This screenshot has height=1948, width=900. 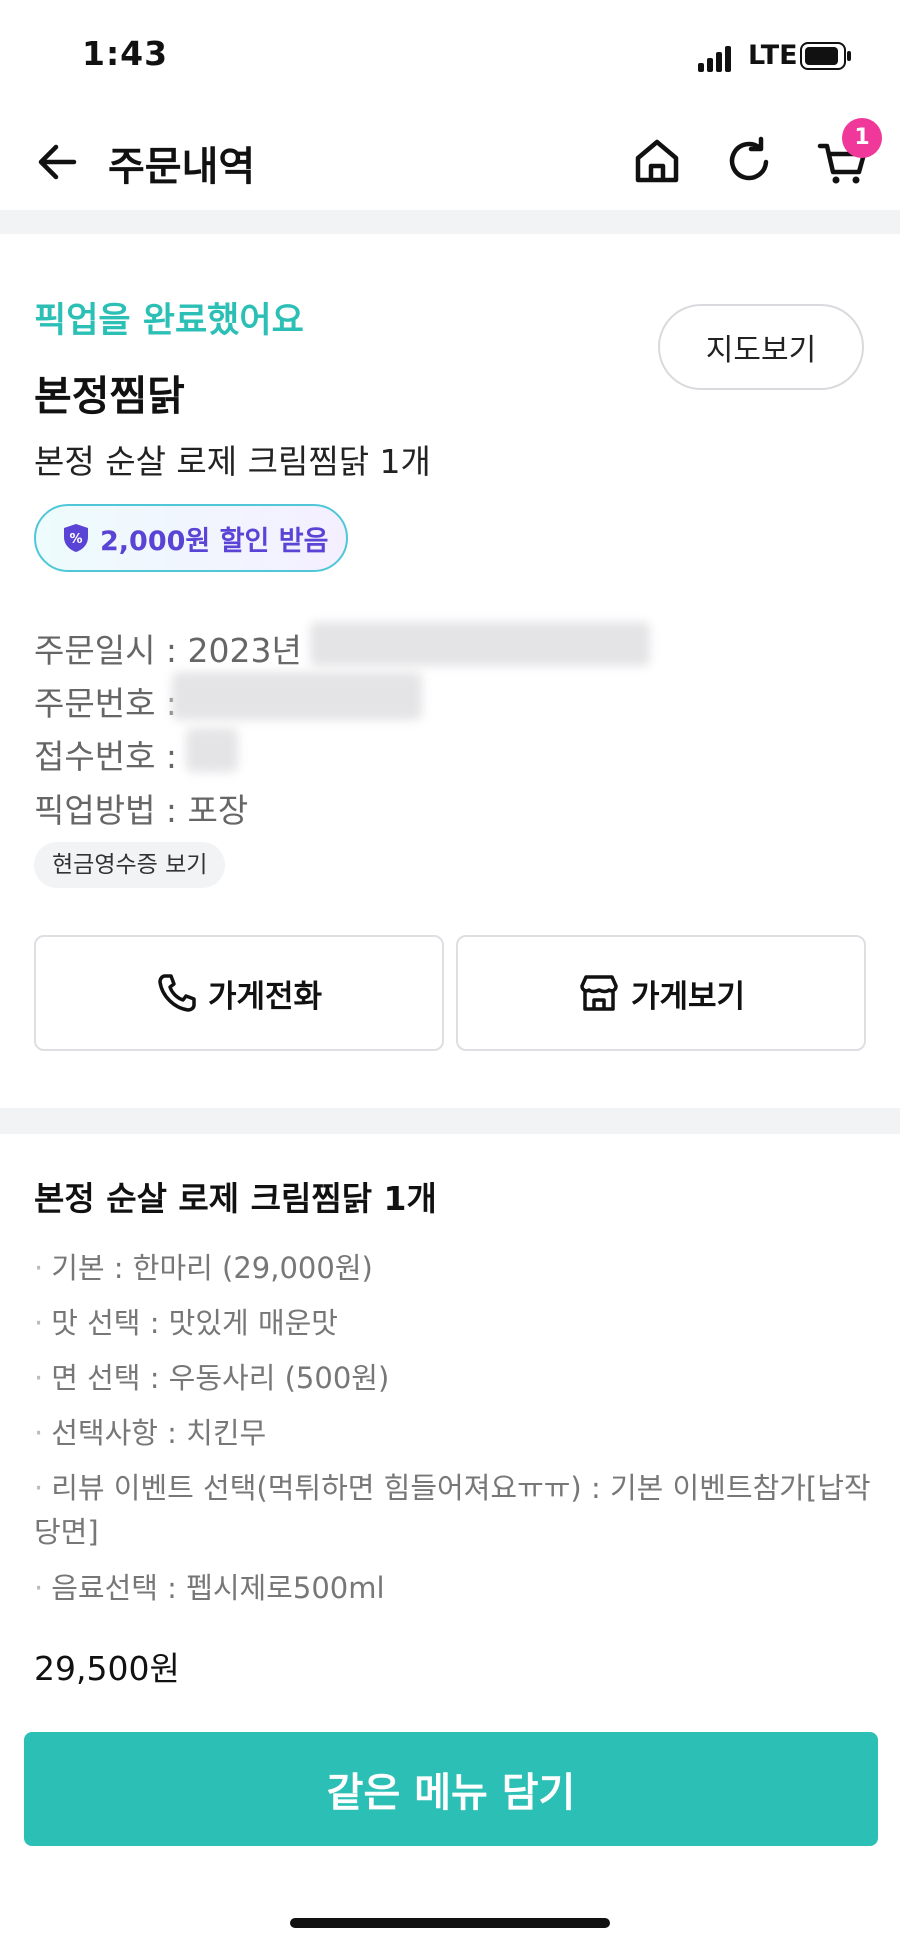 What do you see at coordinates (212, 1378) in the screenshot?
I see `menu-option: · 면 선택 : 우동사리 (500원)` at bounding box center [212, 1378].